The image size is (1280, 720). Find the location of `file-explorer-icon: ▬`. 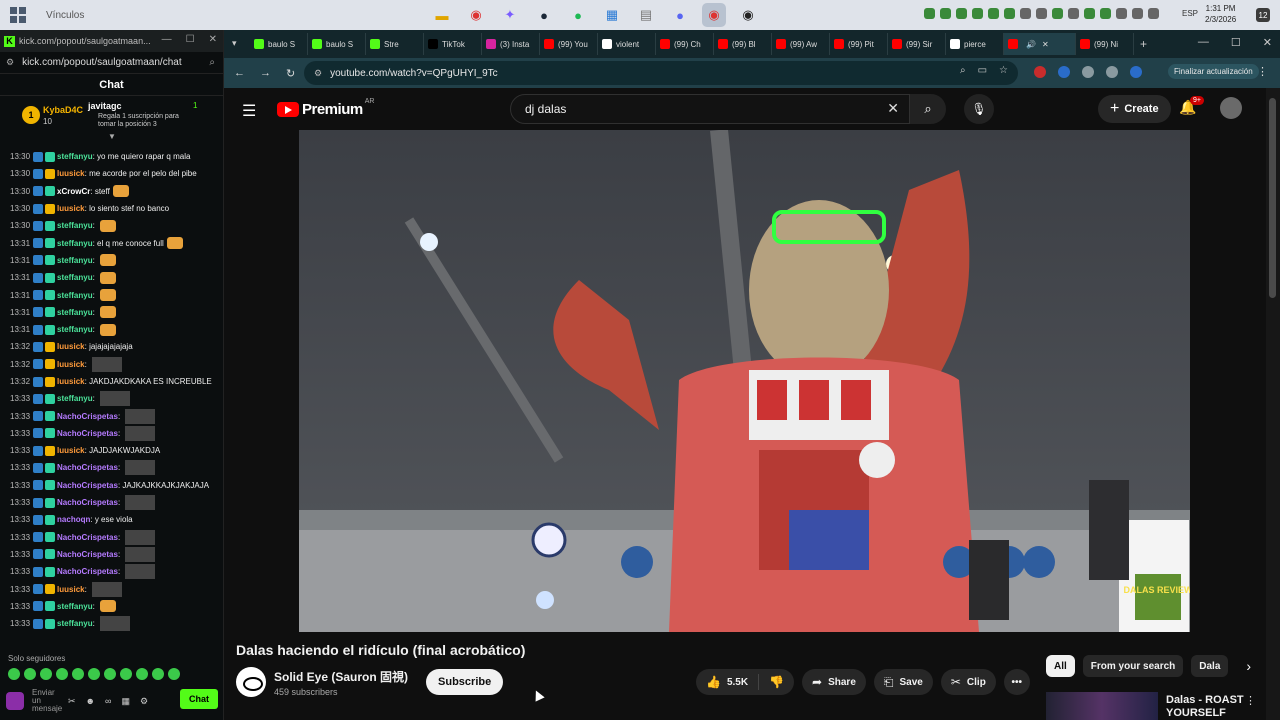

file-explorer-icon: ▬ is located at coordinates (442, 15).